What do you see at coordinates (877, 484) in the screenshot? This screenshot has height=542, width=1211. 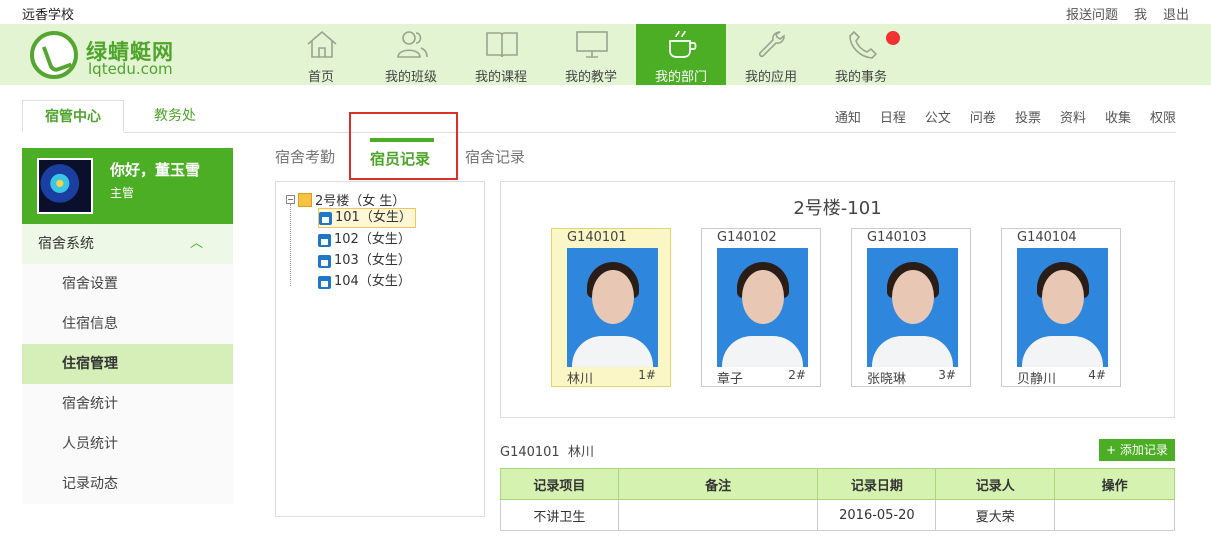 I see `col-header-date: 记录日期` at bounding box center [877, 484].